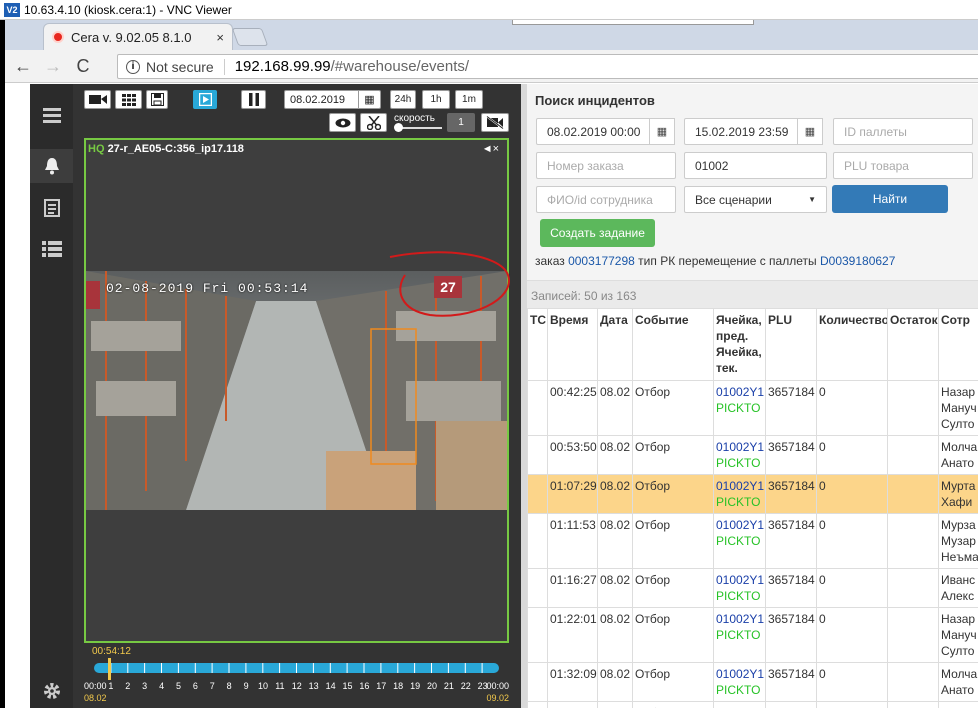 The image size is (978, 708). What do you see at coordinates (601, 261) in the screenshot?
I see `info-order-link: 0003177298` at bounding box center [601, 261].